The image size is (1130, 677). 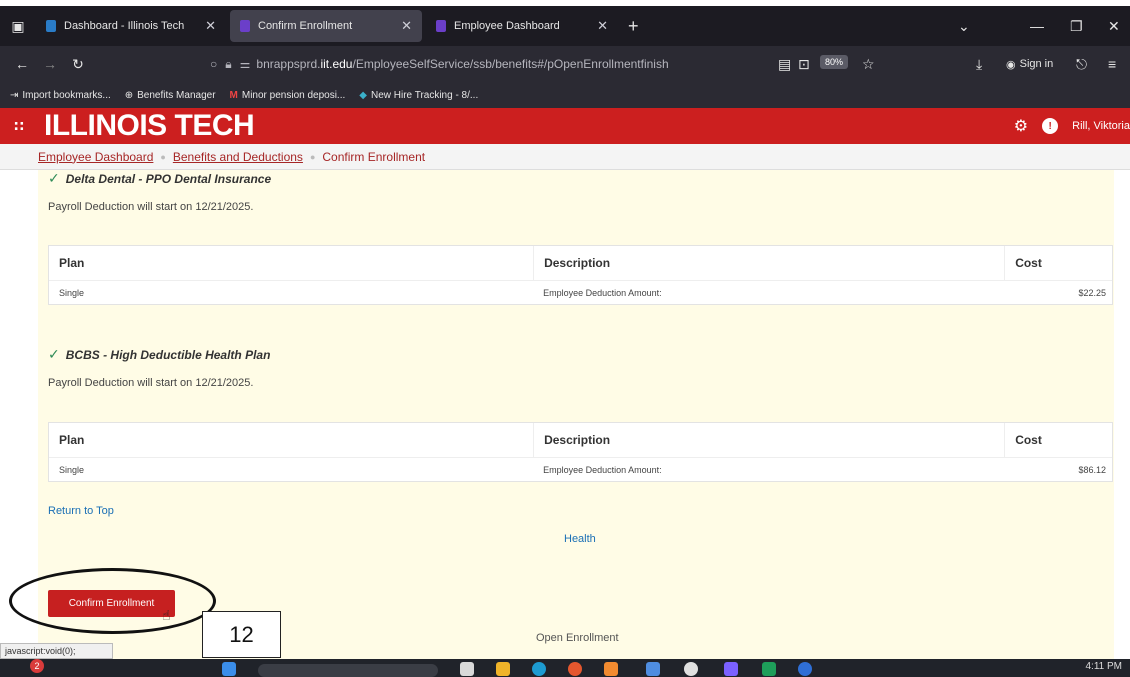 What do you see at coordinates (979, 64) in the screenshot?
I see `downloads-icon: ⤓` at bounding box center [979, 64].